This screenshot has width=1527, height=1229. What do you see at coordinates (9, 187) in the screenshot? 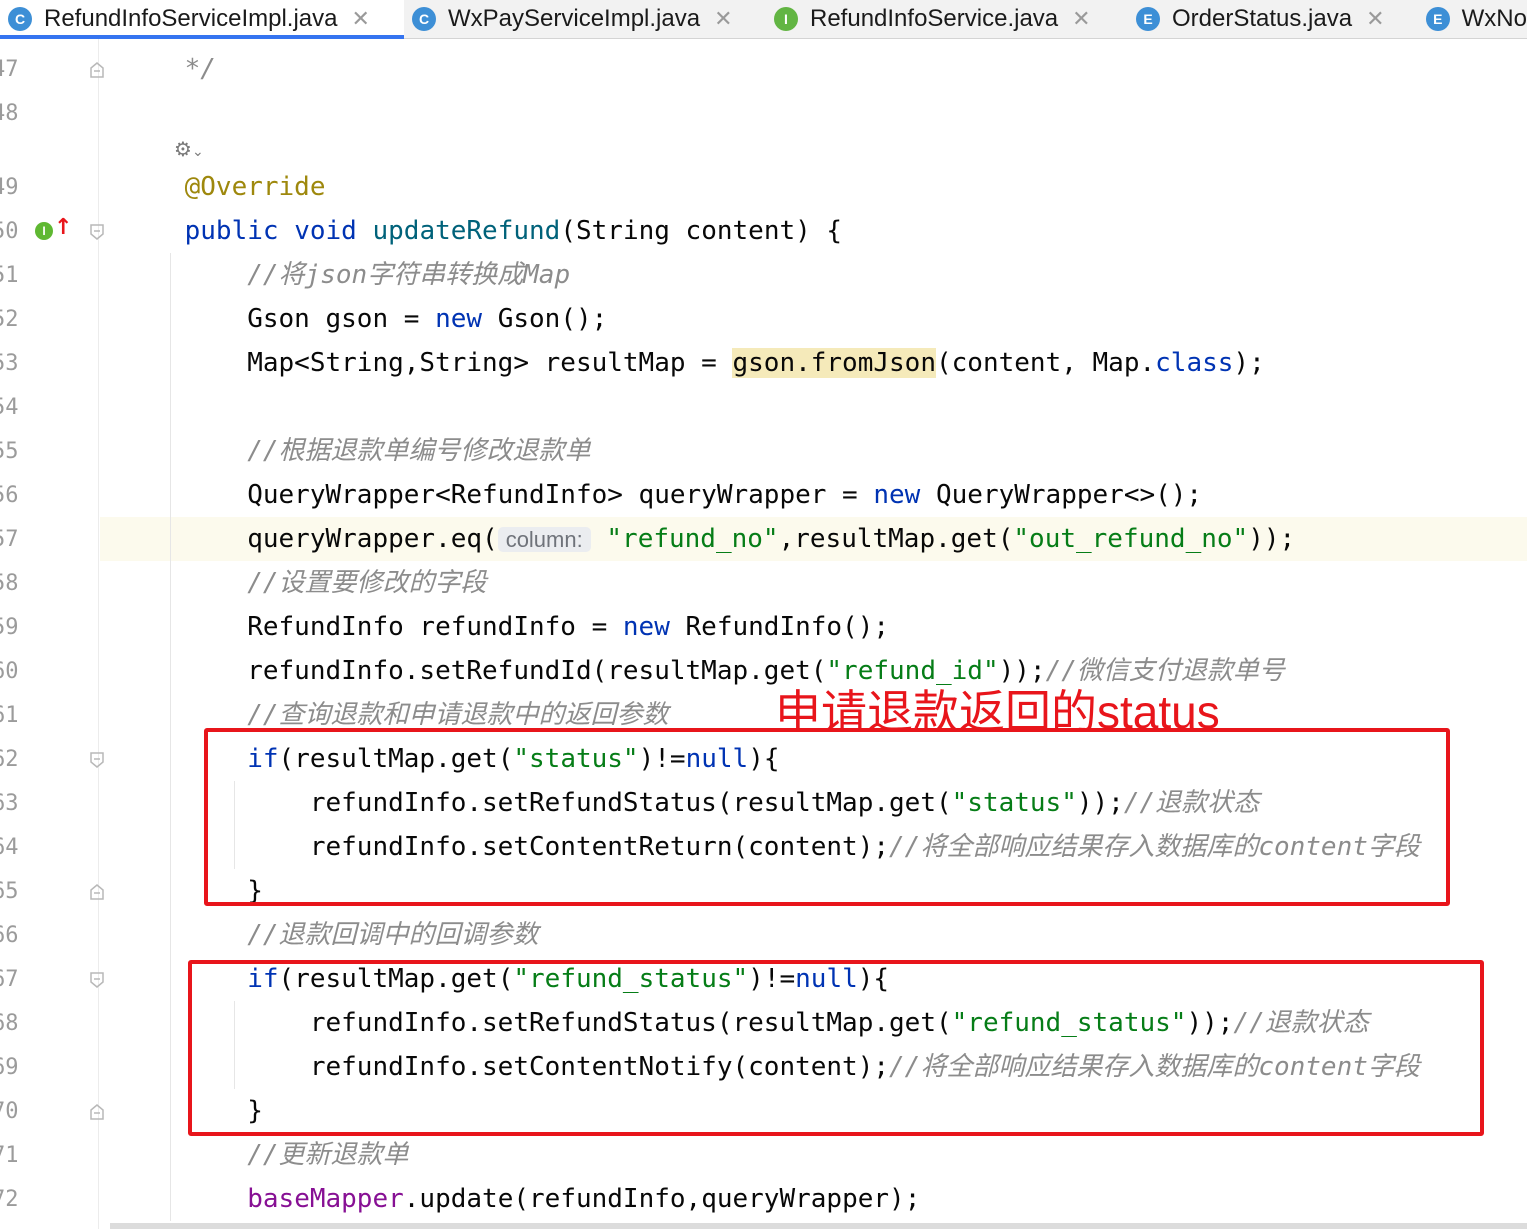
I see `line-number: 49` at bounding box center [9, 187].